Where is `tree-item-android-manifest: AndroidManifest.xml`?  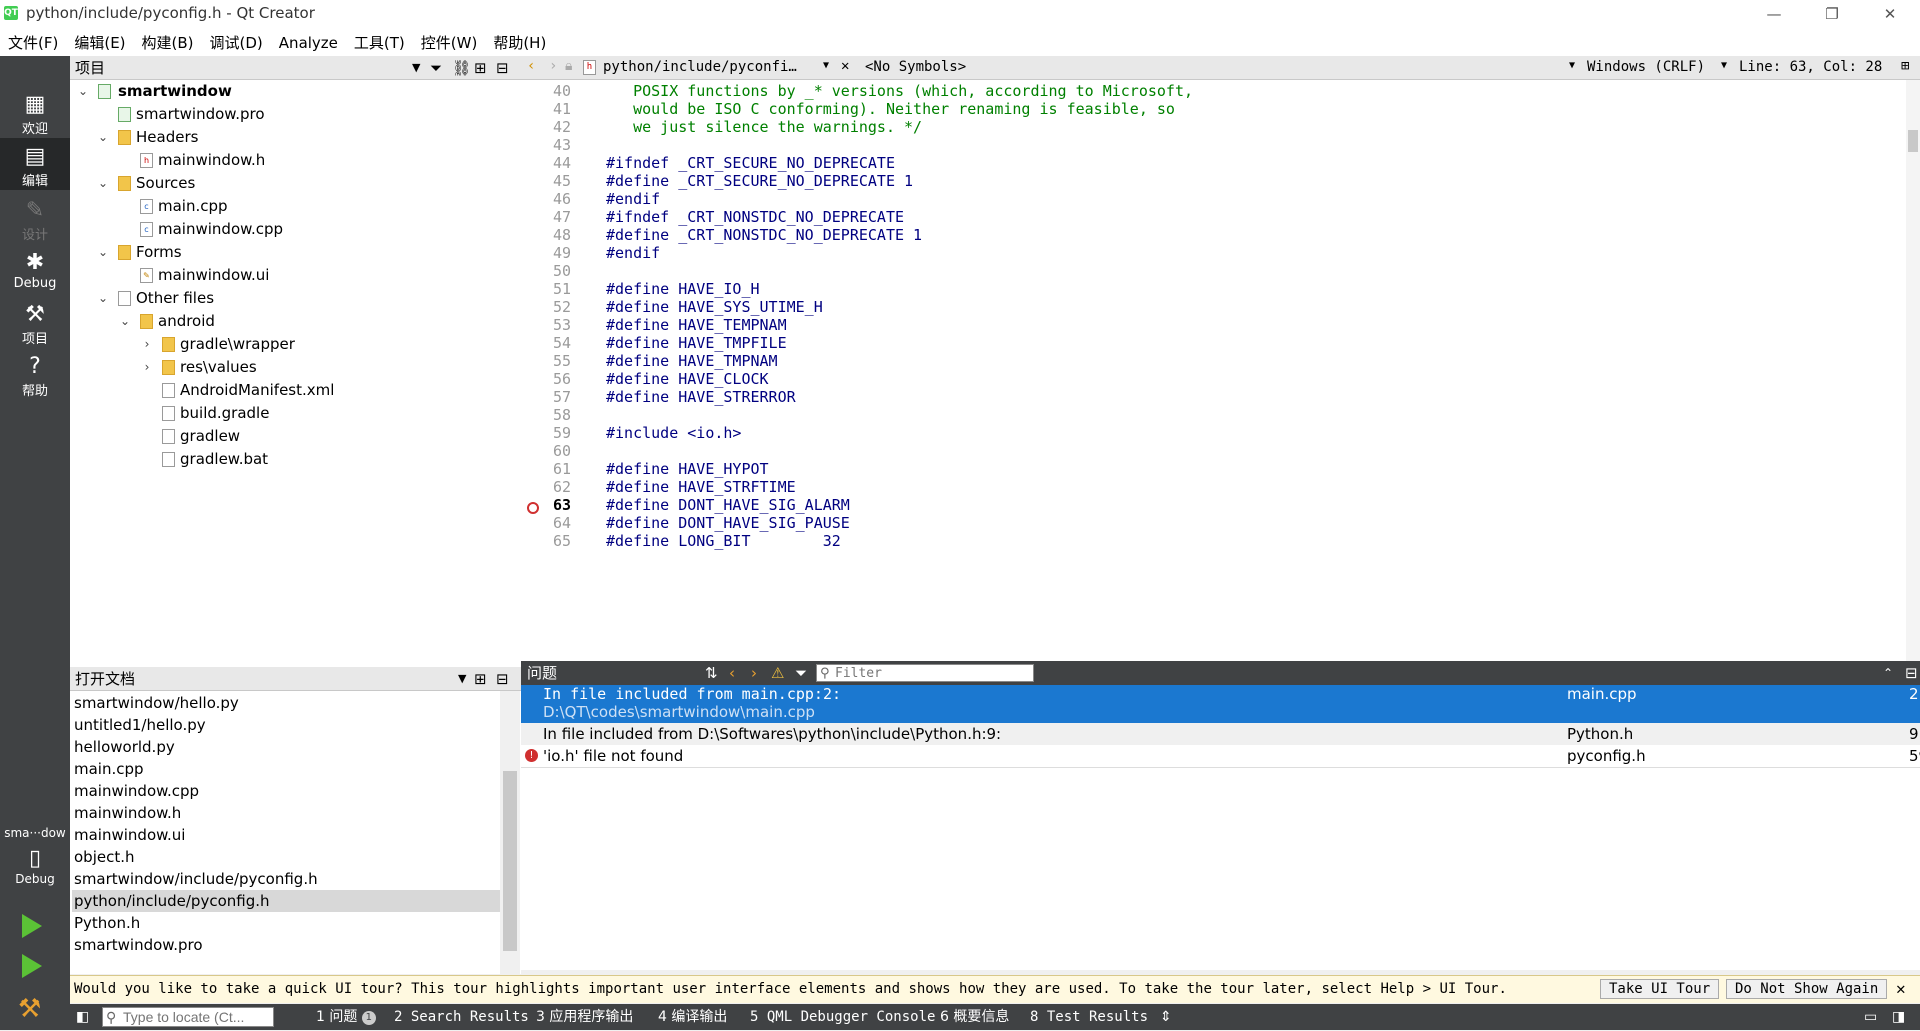
tree-item-android-manifest: AndroidManifest.xml is located at coordinates (295, 390).